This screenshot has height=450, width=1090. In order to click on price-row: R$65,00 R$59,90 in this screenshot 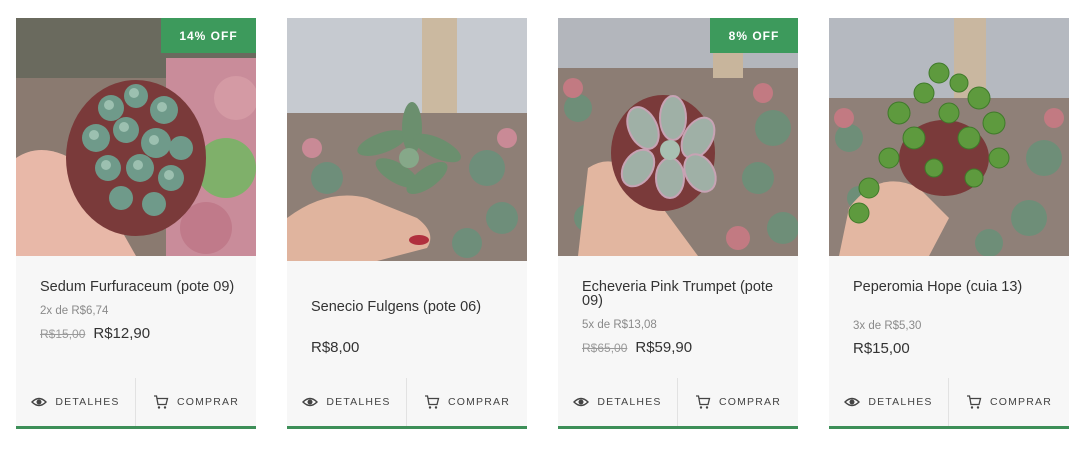, I will do `click(681, 347)`.